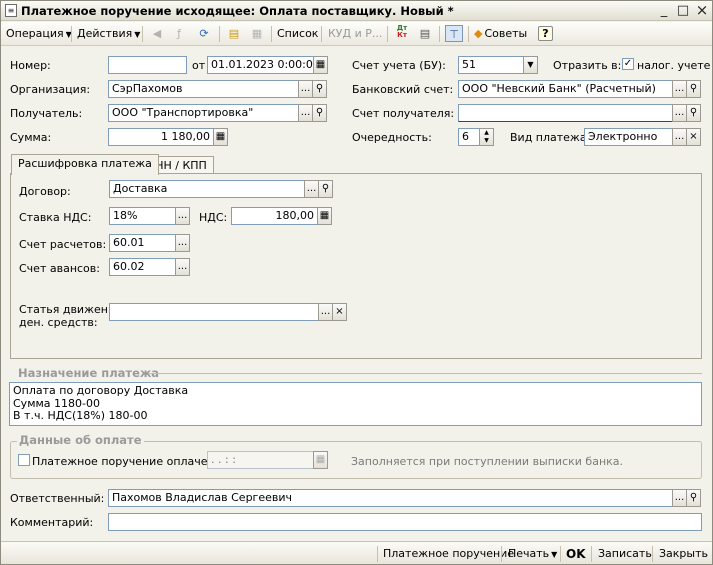 This screenshot has width=713, height=565. What do you see at coordinates (274, 216) in the screenshot?
I see `vat-input: 180,00` at bounding box center [274, 216].